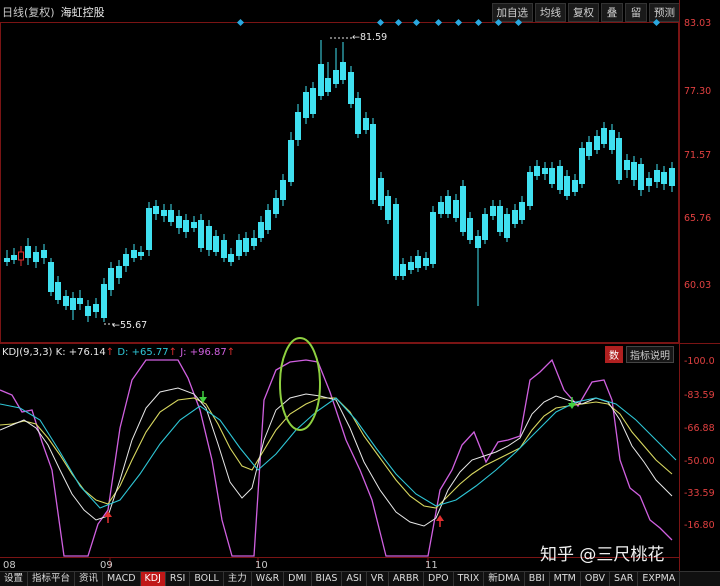  What do you see at coordinates (407, 579) in the screenshot?
I see `indicator-tab: ARBR` at bounding box center [407, 579].